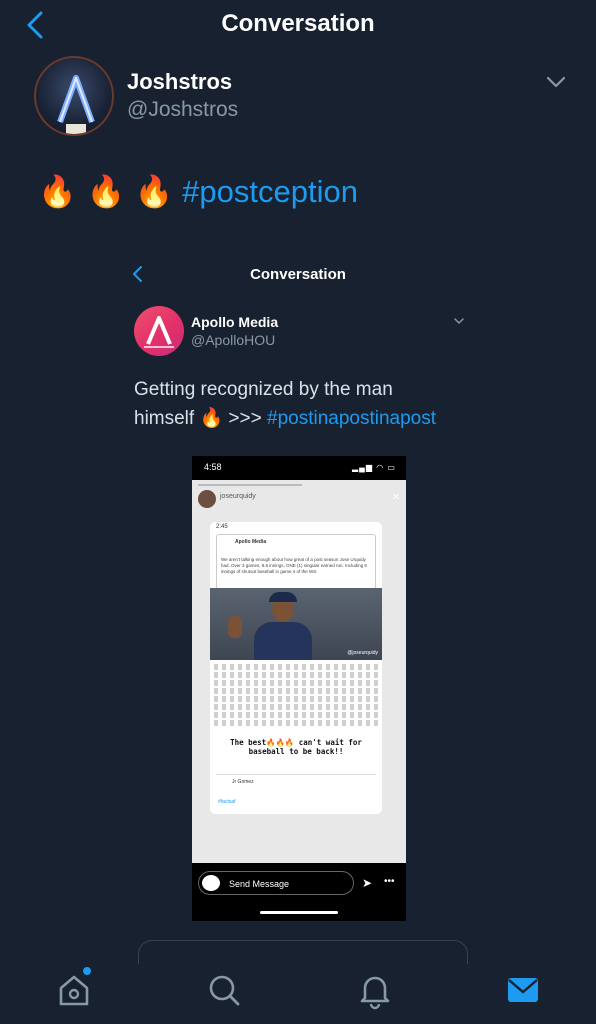 The width and height of the screenshot is (596, 1024). Describe the element at coordinates (207, 499) in the screenshot. I see `story-avatar` at that location.